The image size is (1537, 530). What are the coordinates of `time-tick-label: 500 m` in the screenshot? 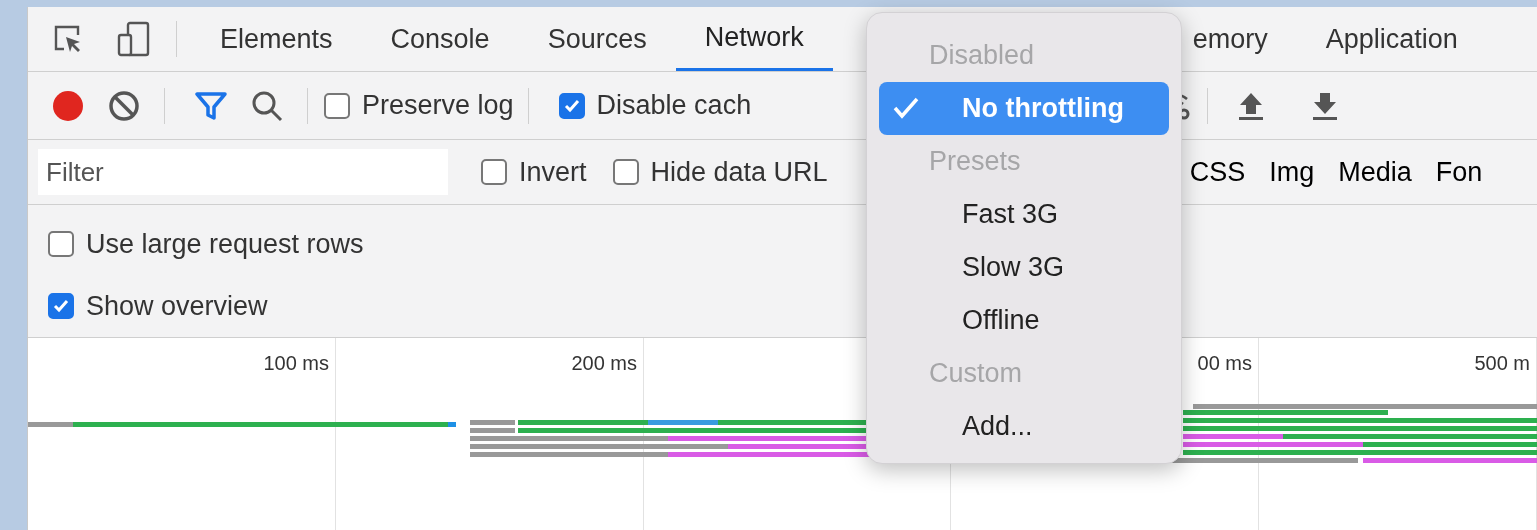 It's located at (1502, 363).